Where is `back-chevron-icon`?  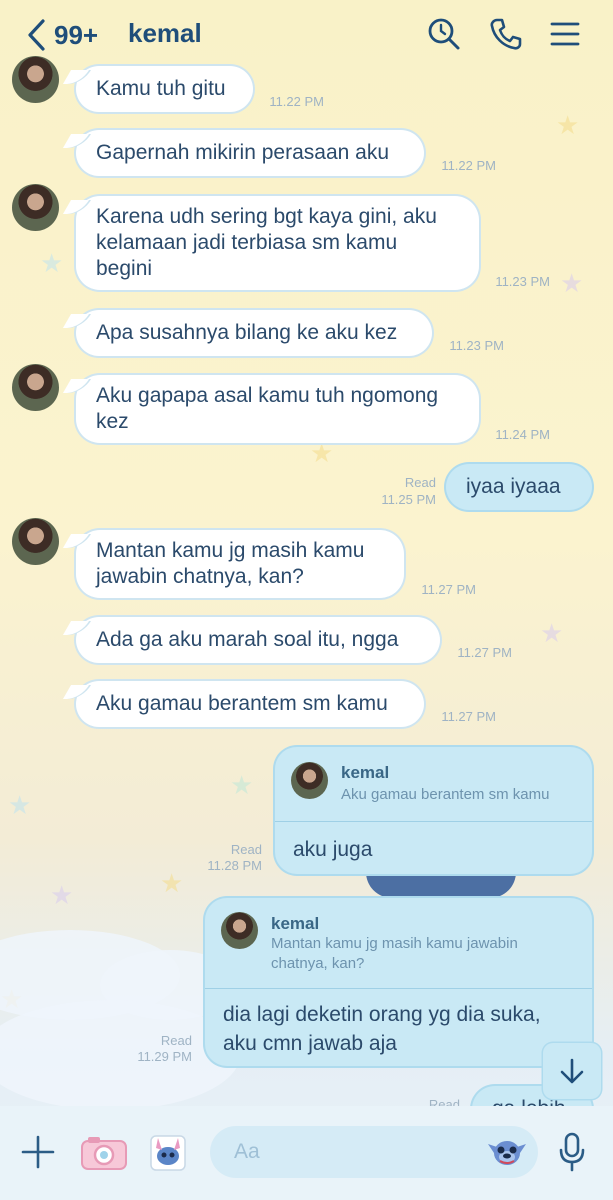 back-chevron-icon is located at coordinates (36, 35).